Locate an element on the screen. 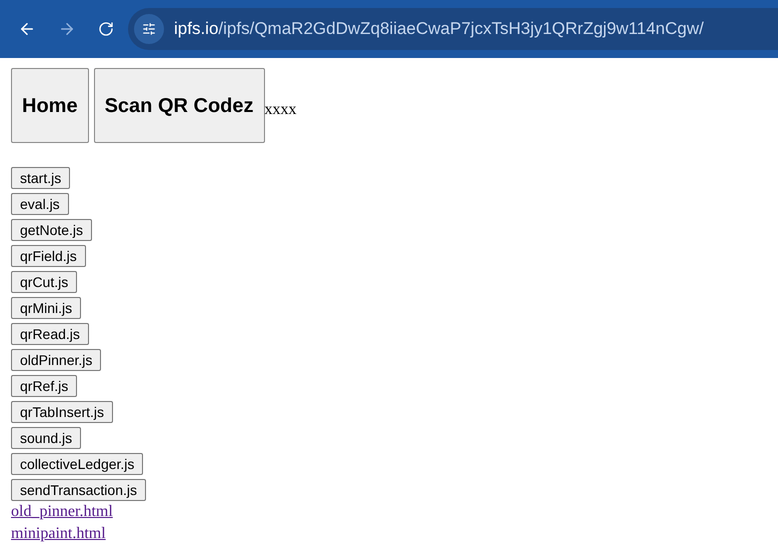 This screenshot has height=552, width=778. script-button: qrRead.js is located at coordinates (50, 334).